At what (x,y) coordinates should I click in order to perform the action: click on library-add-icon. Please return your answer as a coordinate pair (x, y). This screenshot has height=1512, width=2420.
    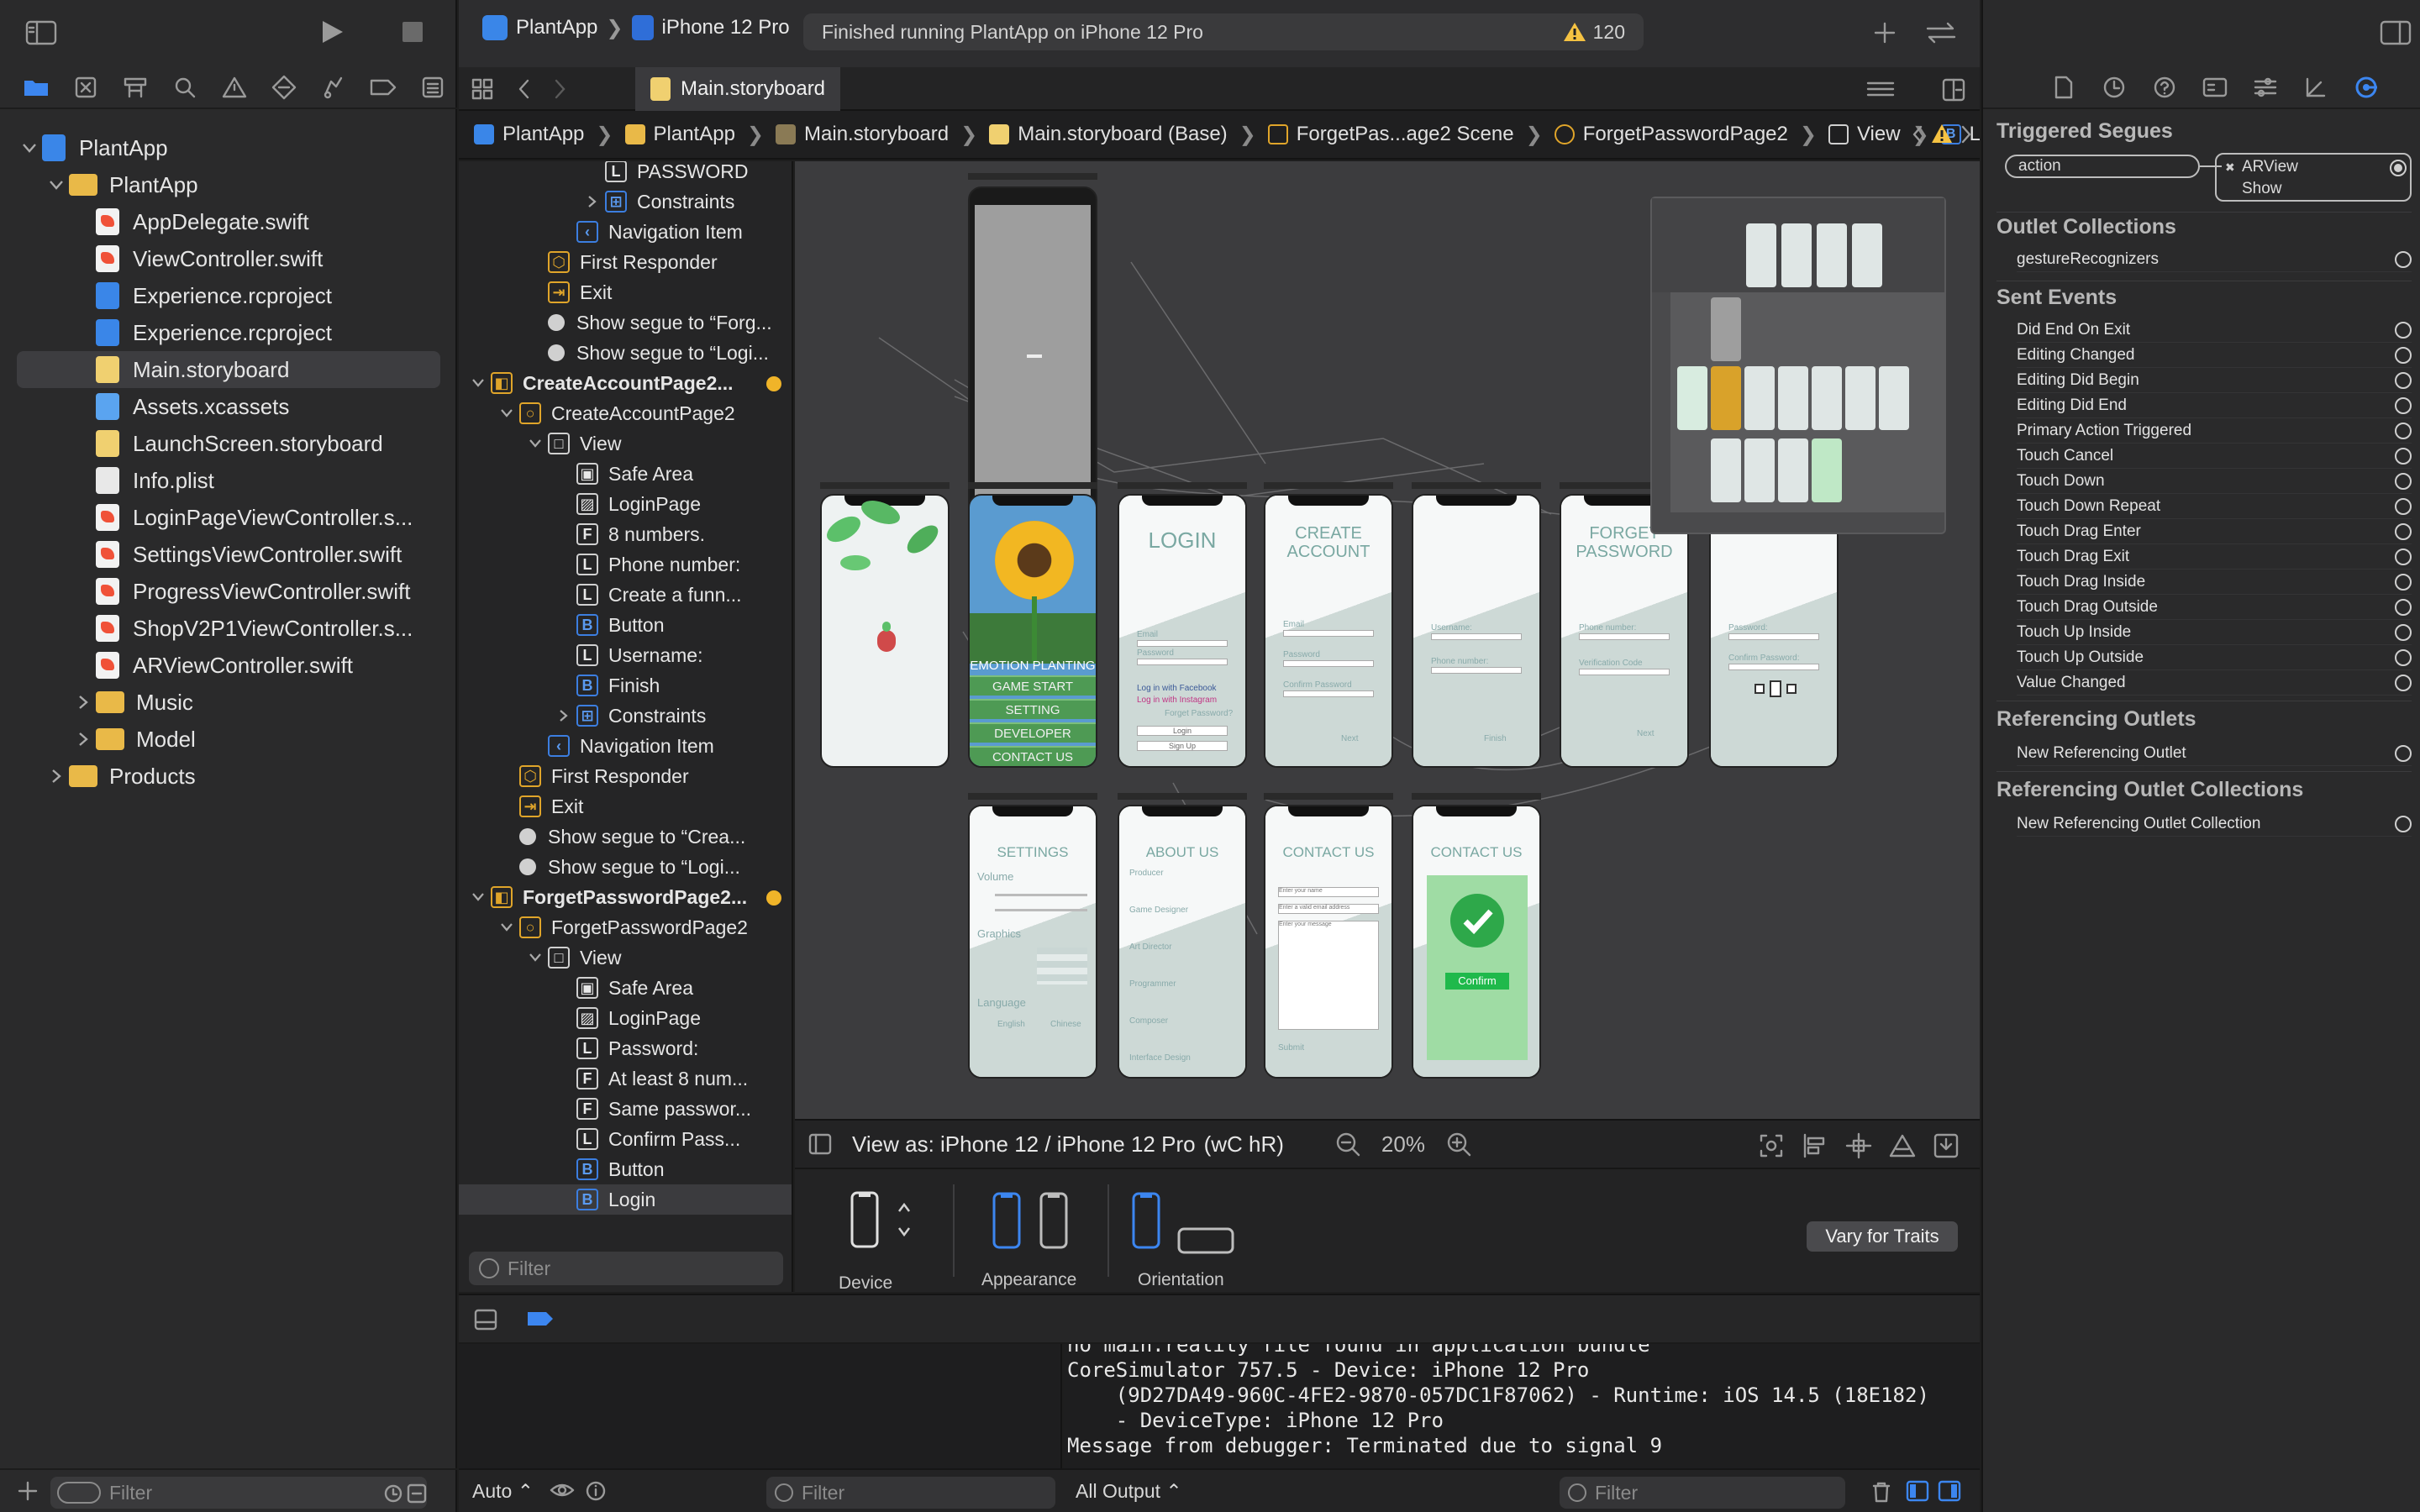
    Looking at the image, I should click on (1884, 32).